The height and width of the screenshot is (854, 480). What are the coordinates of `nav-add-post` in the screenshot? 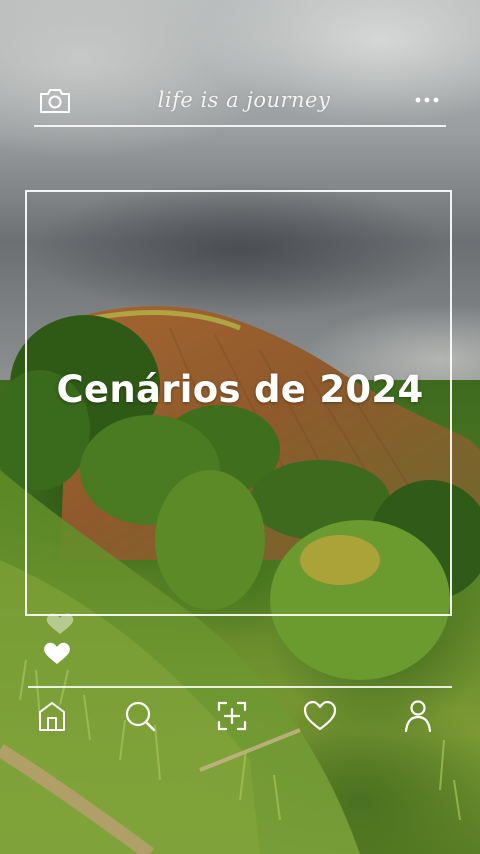 It's located at (232, 716).